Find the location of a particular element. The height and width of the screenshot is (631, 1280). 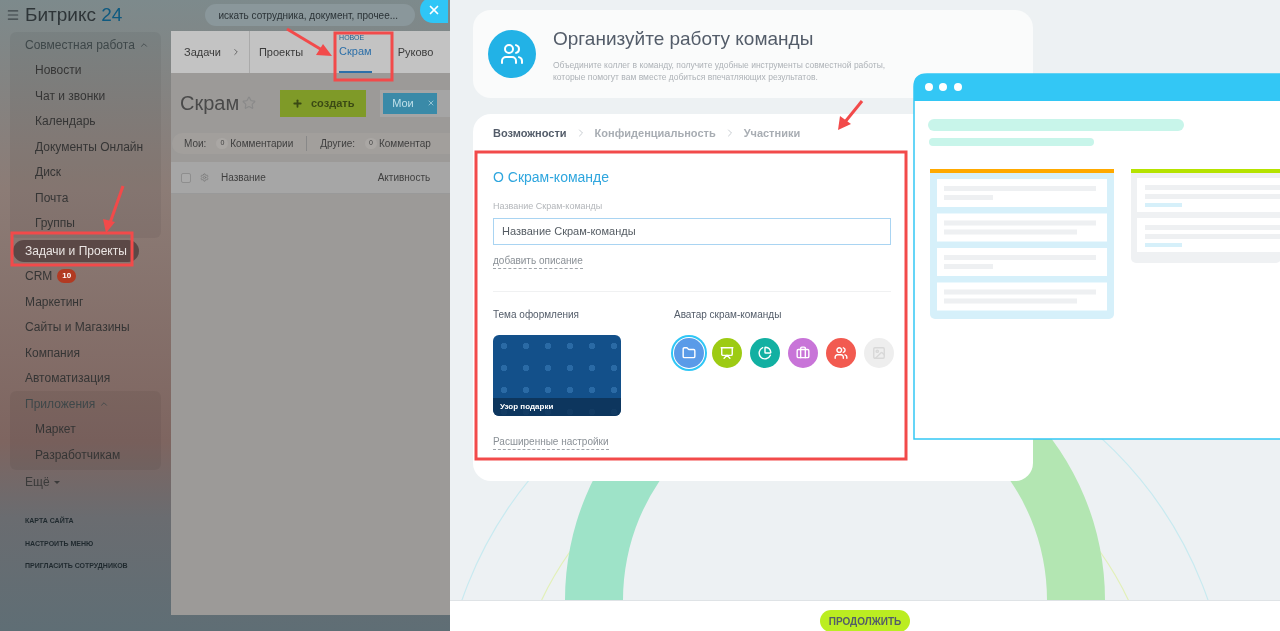

page-title: Скрам is located at coordinates (210, 103).